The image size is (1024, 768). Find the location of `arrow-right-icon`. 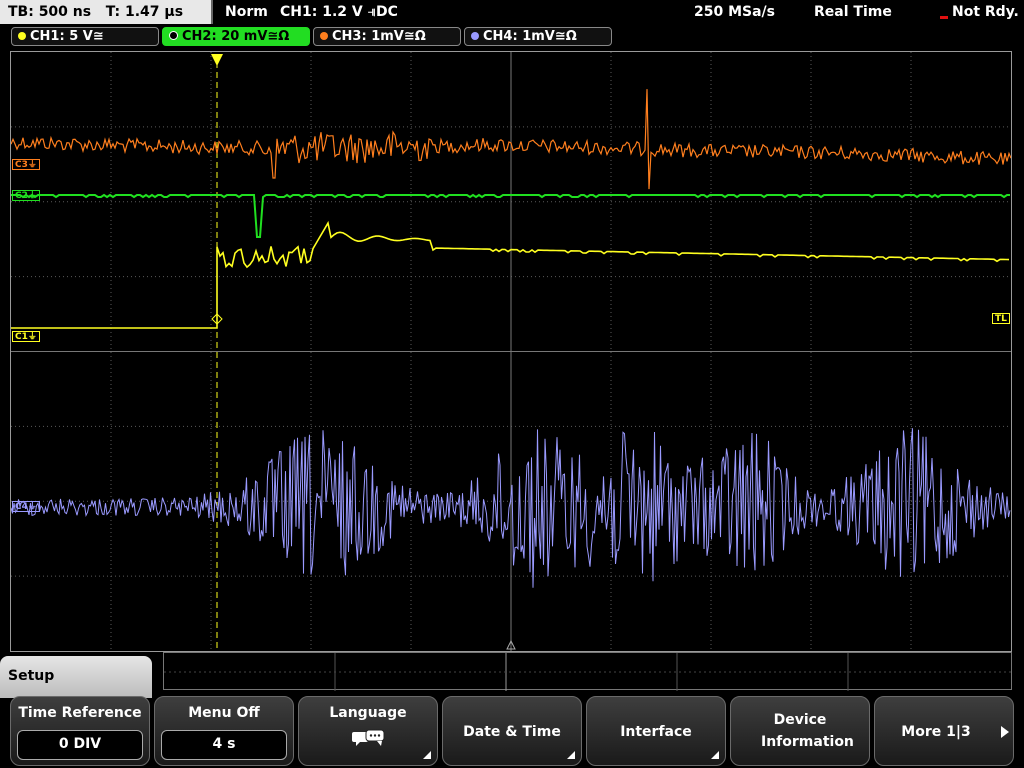

arrow-right-icon is located at coordinates (1005, 732).